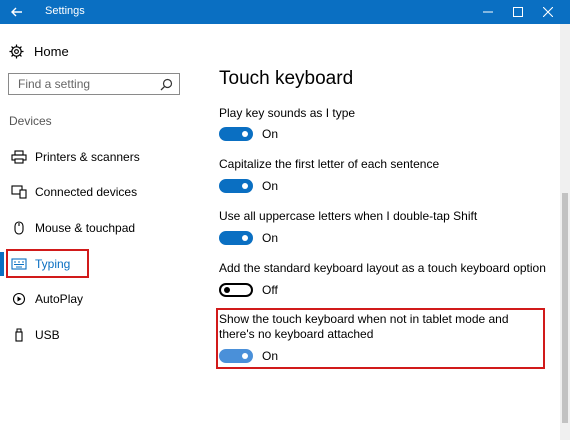 The width and height of the screenshot is (570, 440). I want to click on scrollbar-thumb, so click(565, 308).